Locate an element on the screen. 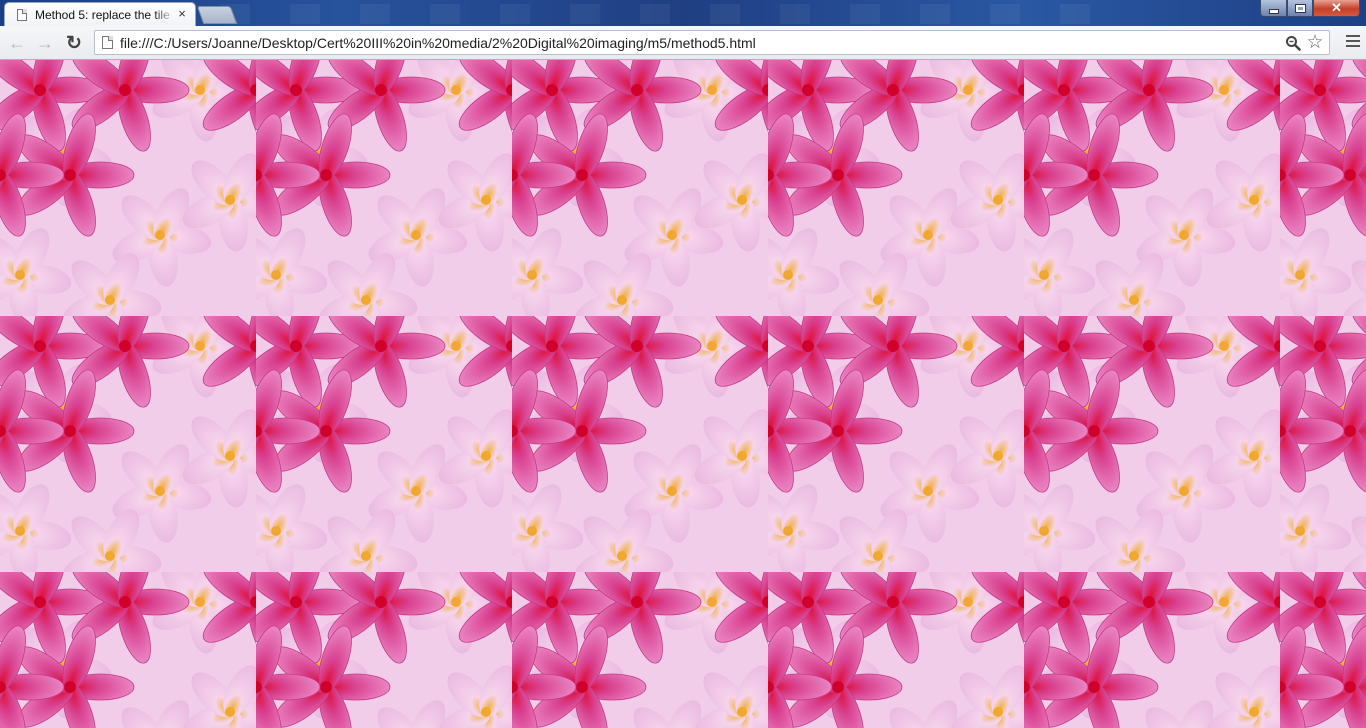 The height and width of the screenshot is (728, 1366). minimize-button is located at coordinates (1273, 8).